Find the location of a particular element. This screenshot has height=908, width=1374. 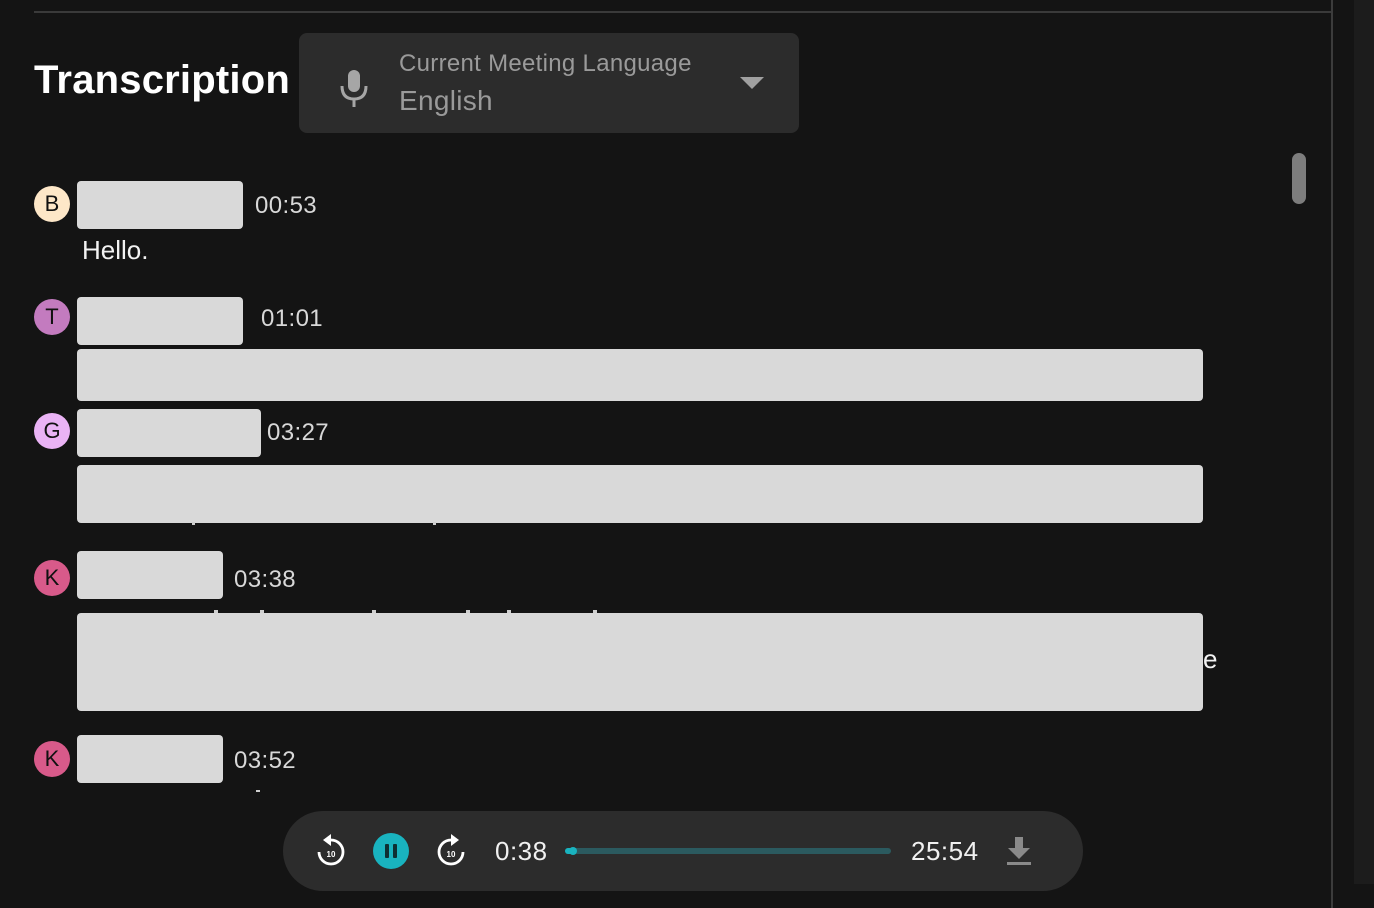

timestamp: 00:53 is located at coordinates (286, 206).